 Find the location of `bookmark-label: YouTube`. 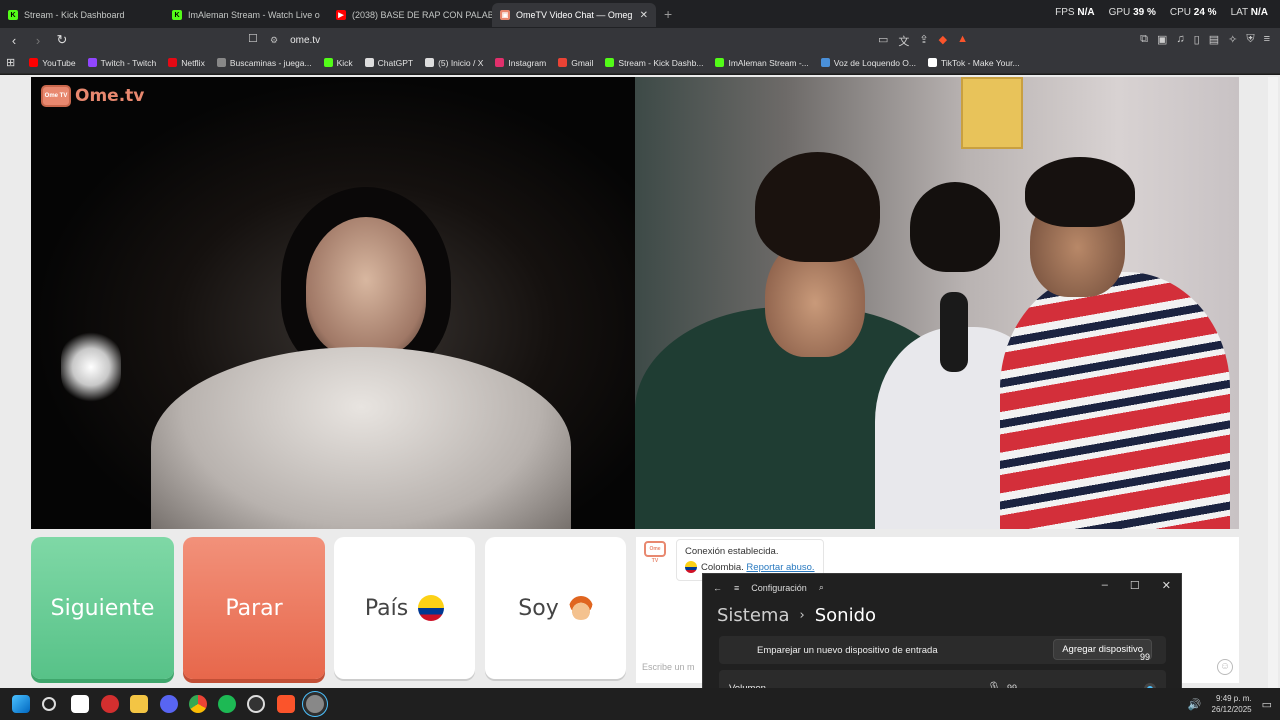

bookmark-label: YouTube is located at coordinates (59, 62).